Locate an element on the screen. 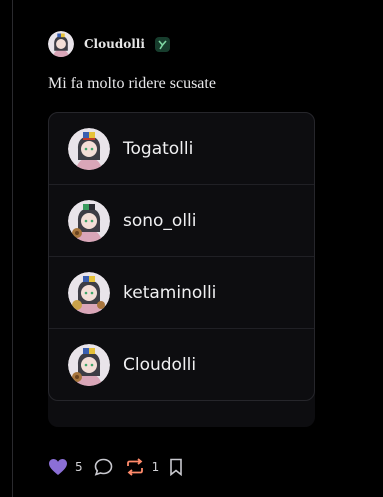 This screenshot has height=497, width=383. like-button: 5 is located at coordinates (65, 467).